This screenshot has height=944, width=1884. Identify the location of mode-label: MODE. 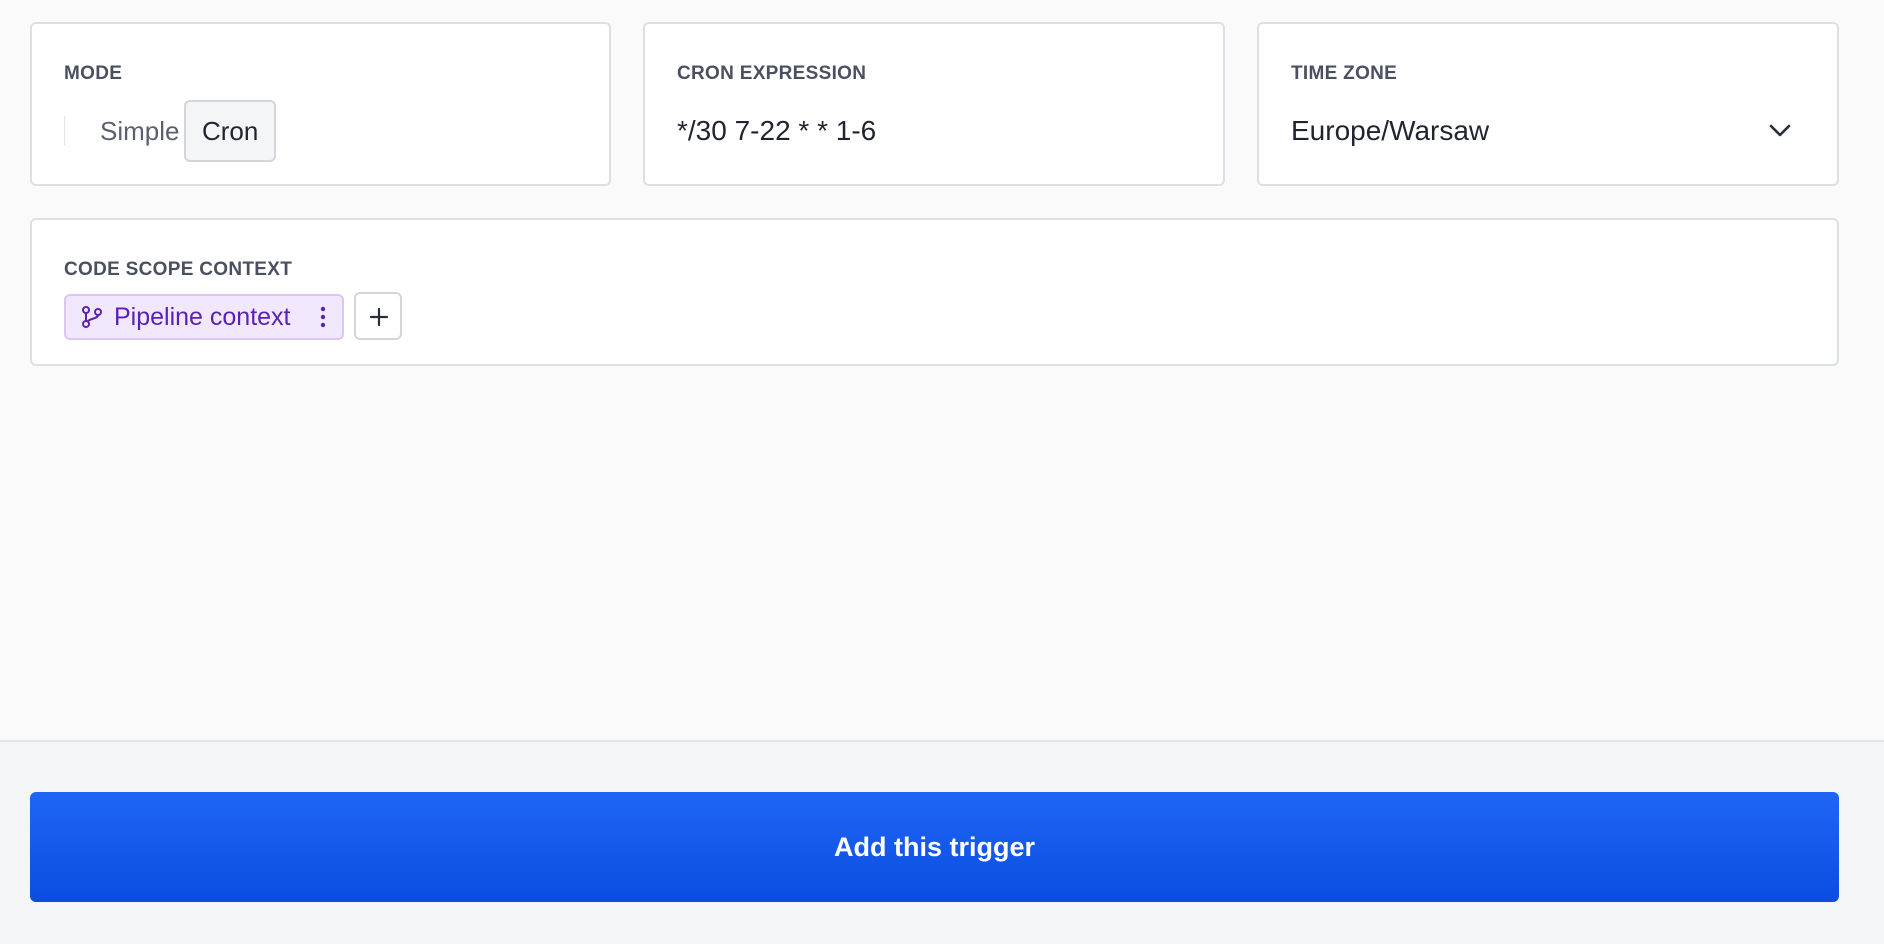
(93, 73).